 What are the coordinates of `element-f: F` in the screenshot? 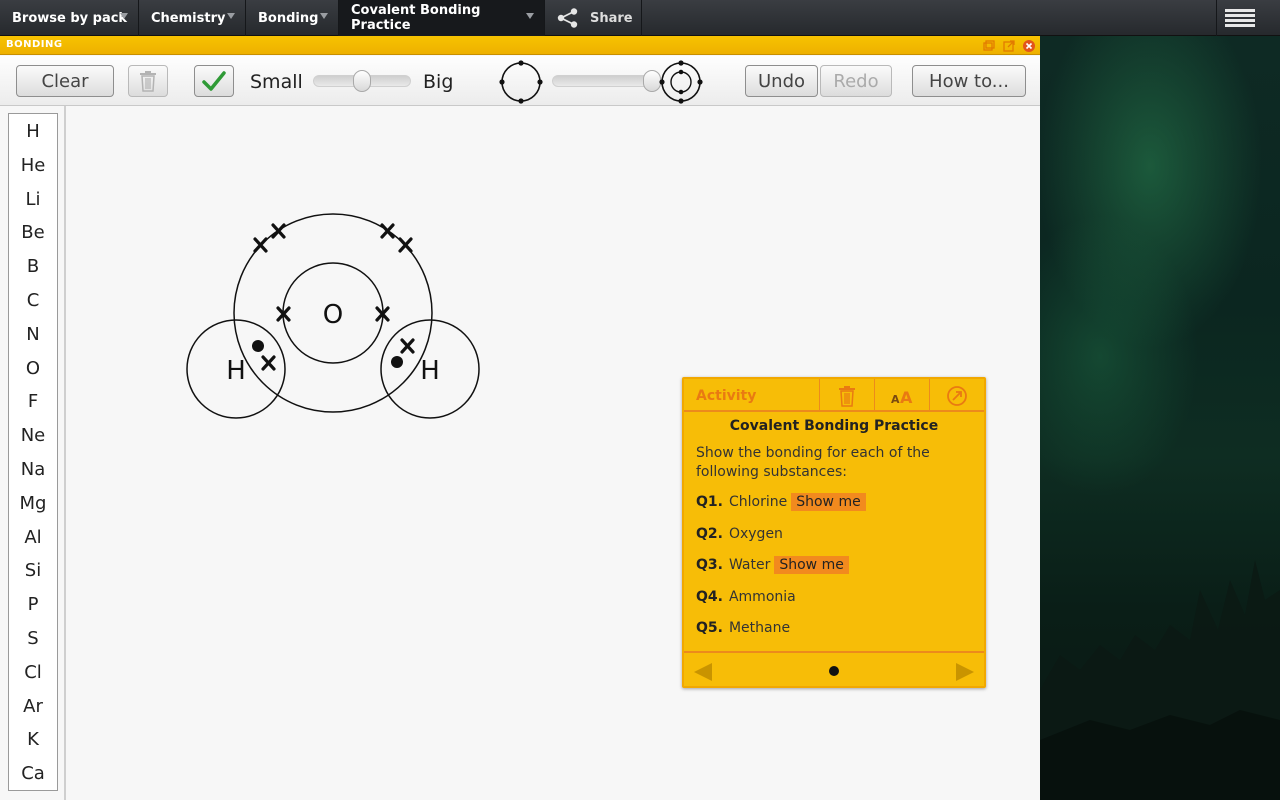 It's located at (33, 401).